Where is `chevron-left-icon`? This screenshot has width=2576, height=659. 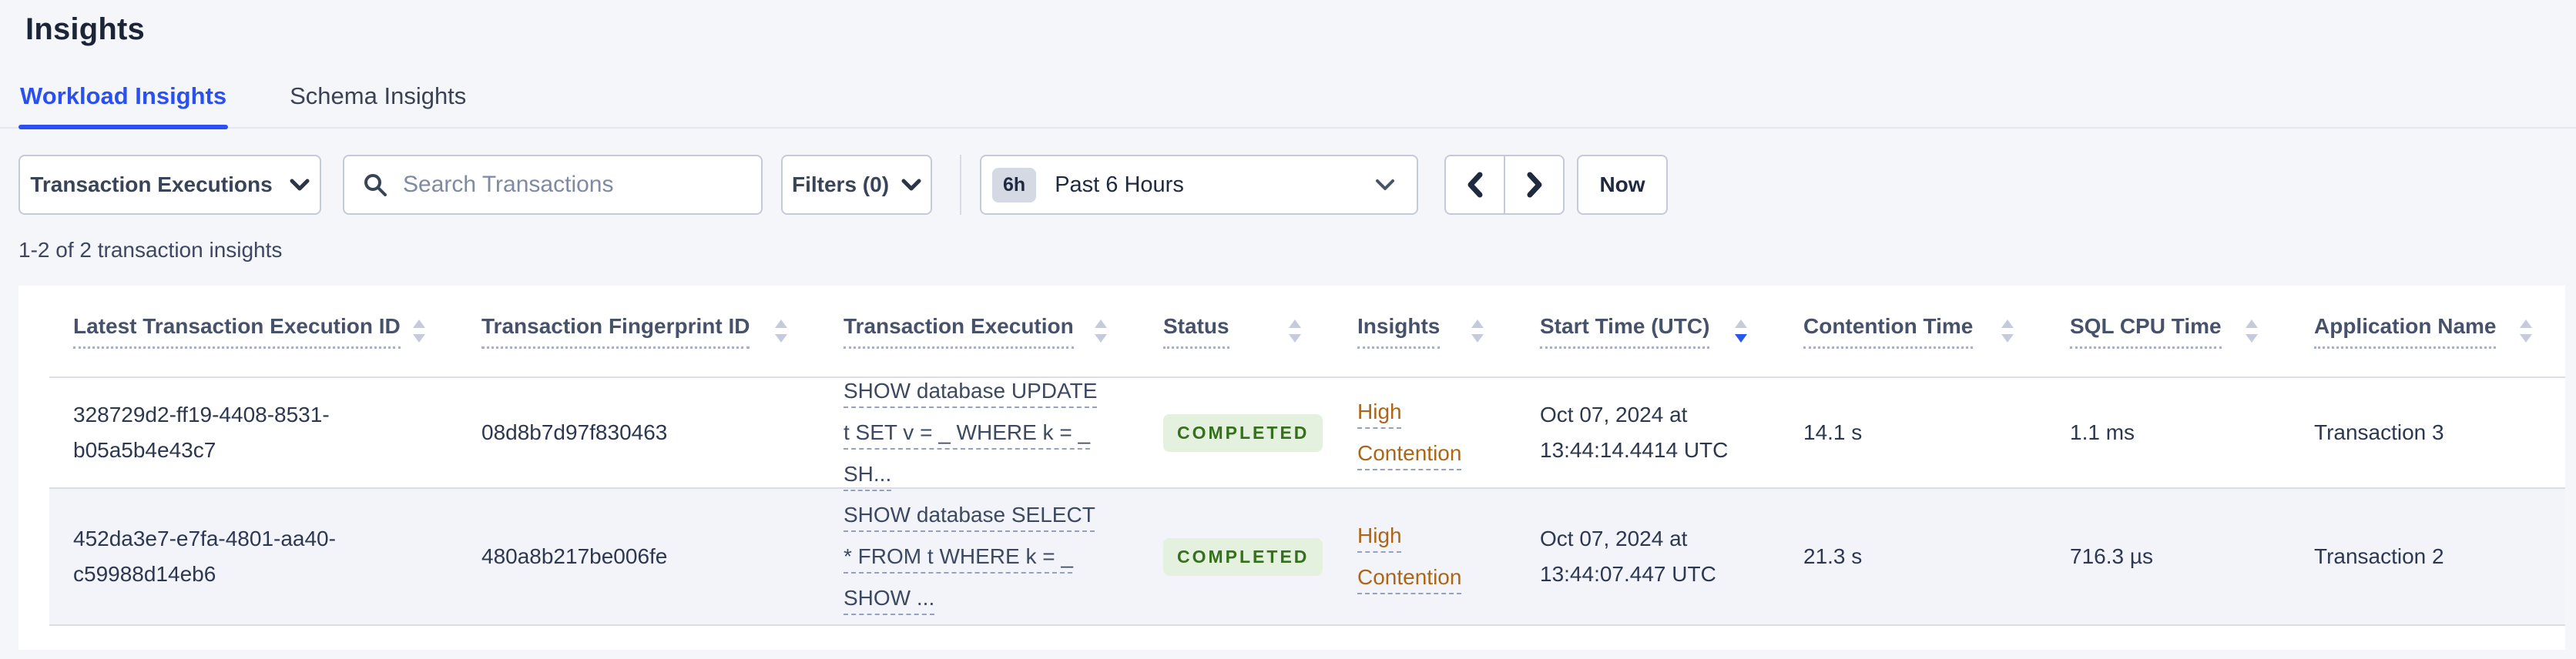
chevron-left-icon is located at coordinates (1474, 185).